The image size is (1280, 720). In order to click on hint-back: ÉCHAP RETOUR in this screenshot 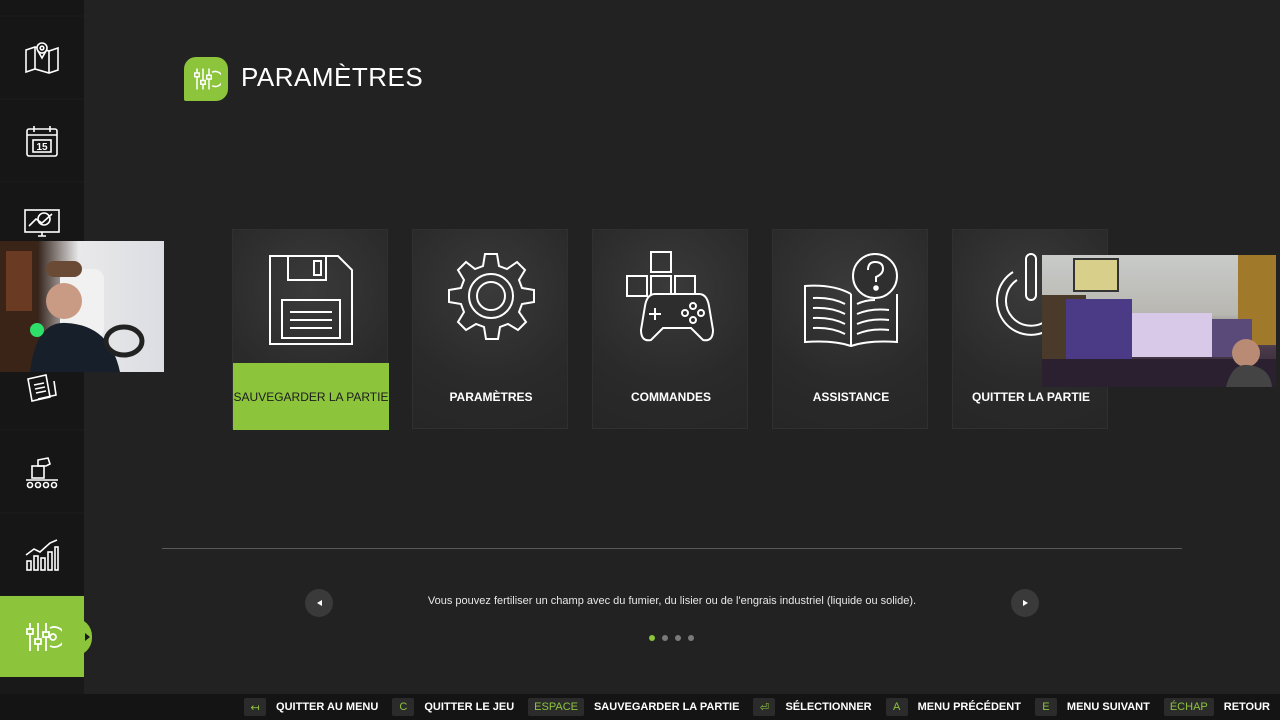, I will do `click(1216, 707)`.